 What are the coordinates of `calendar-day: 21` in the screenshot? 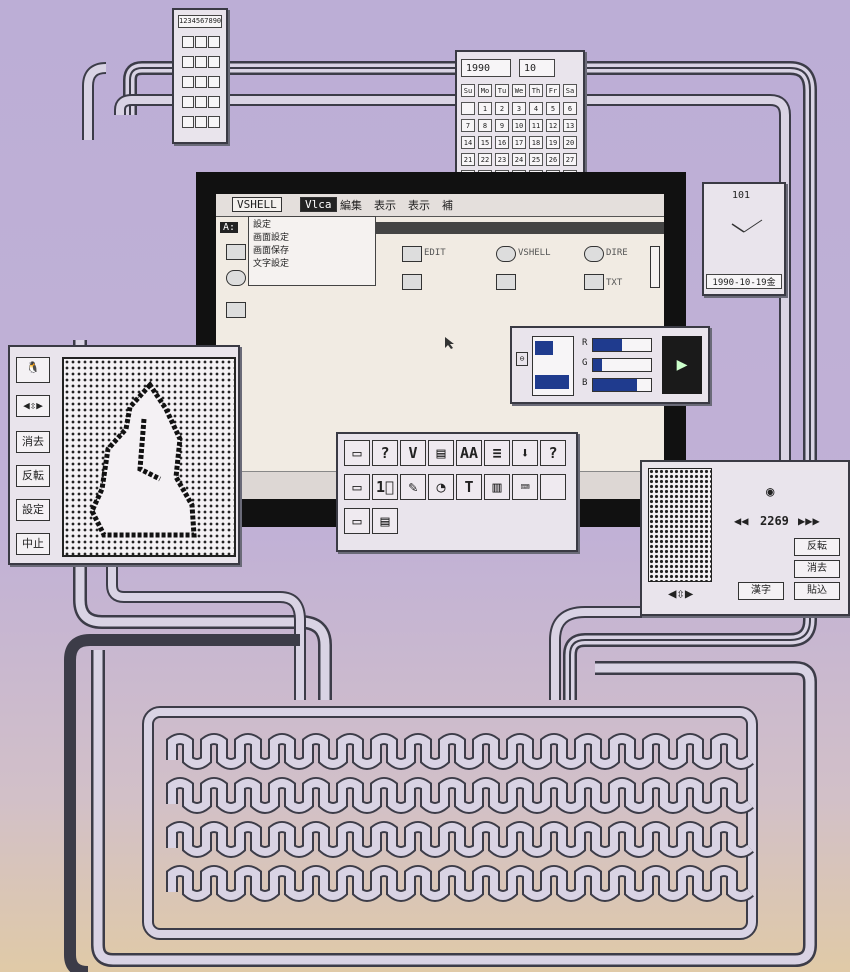 It's located at (468, 159).